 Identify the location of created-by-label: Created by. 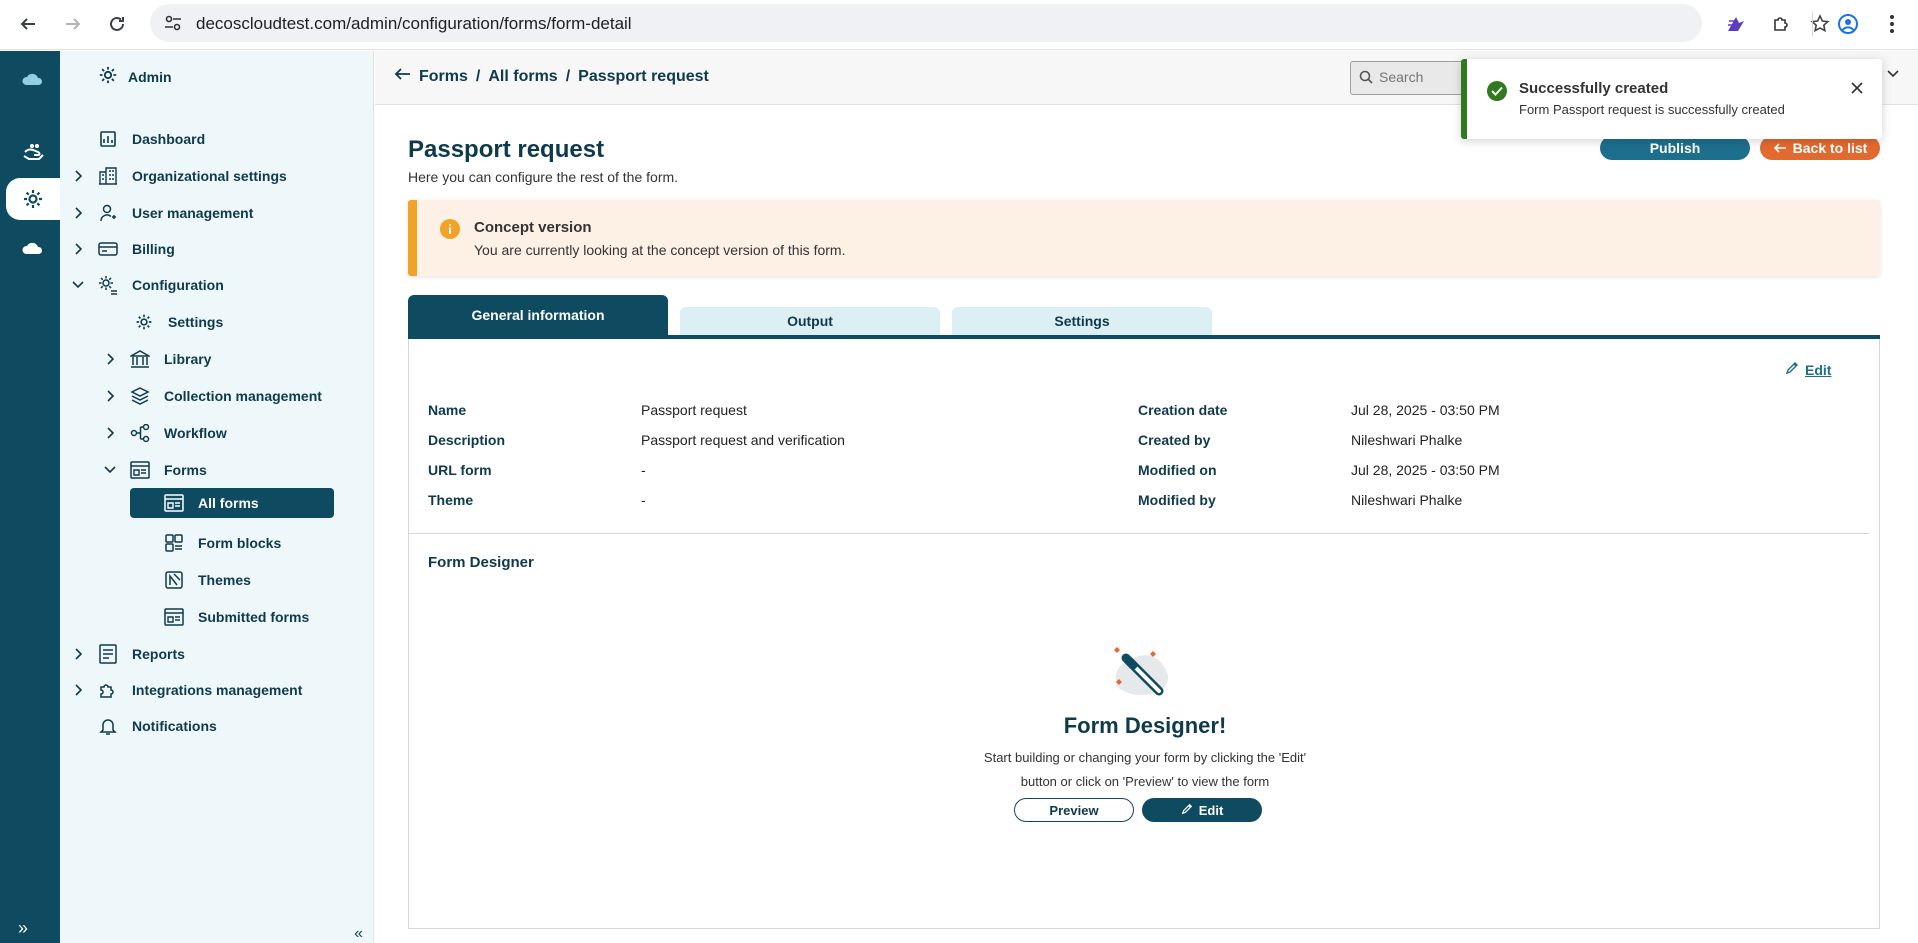
(1174, 440).